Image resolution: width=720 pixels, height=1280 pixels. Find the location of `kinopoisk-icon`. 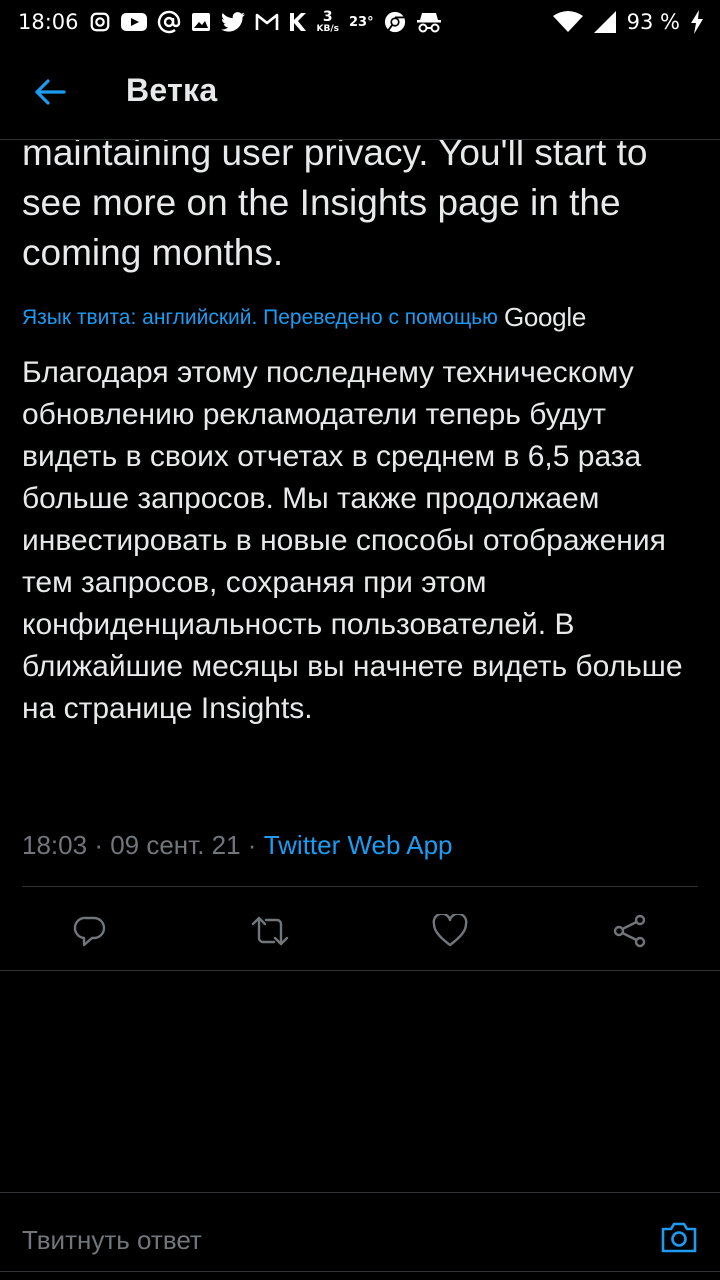

kinopoisk-icon is located at coordinates (298, 22).